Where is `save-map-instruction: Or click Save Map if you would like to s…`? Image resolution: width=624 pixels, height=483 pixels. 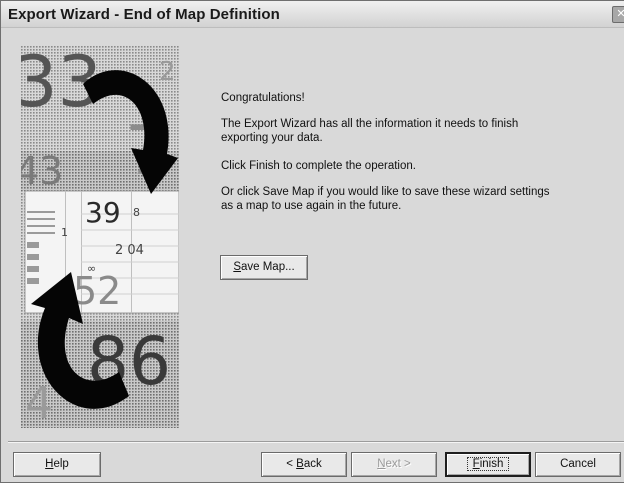
save-map-instruction: Or click Save Map if you would like to s… is located at coordinates (385, 199).